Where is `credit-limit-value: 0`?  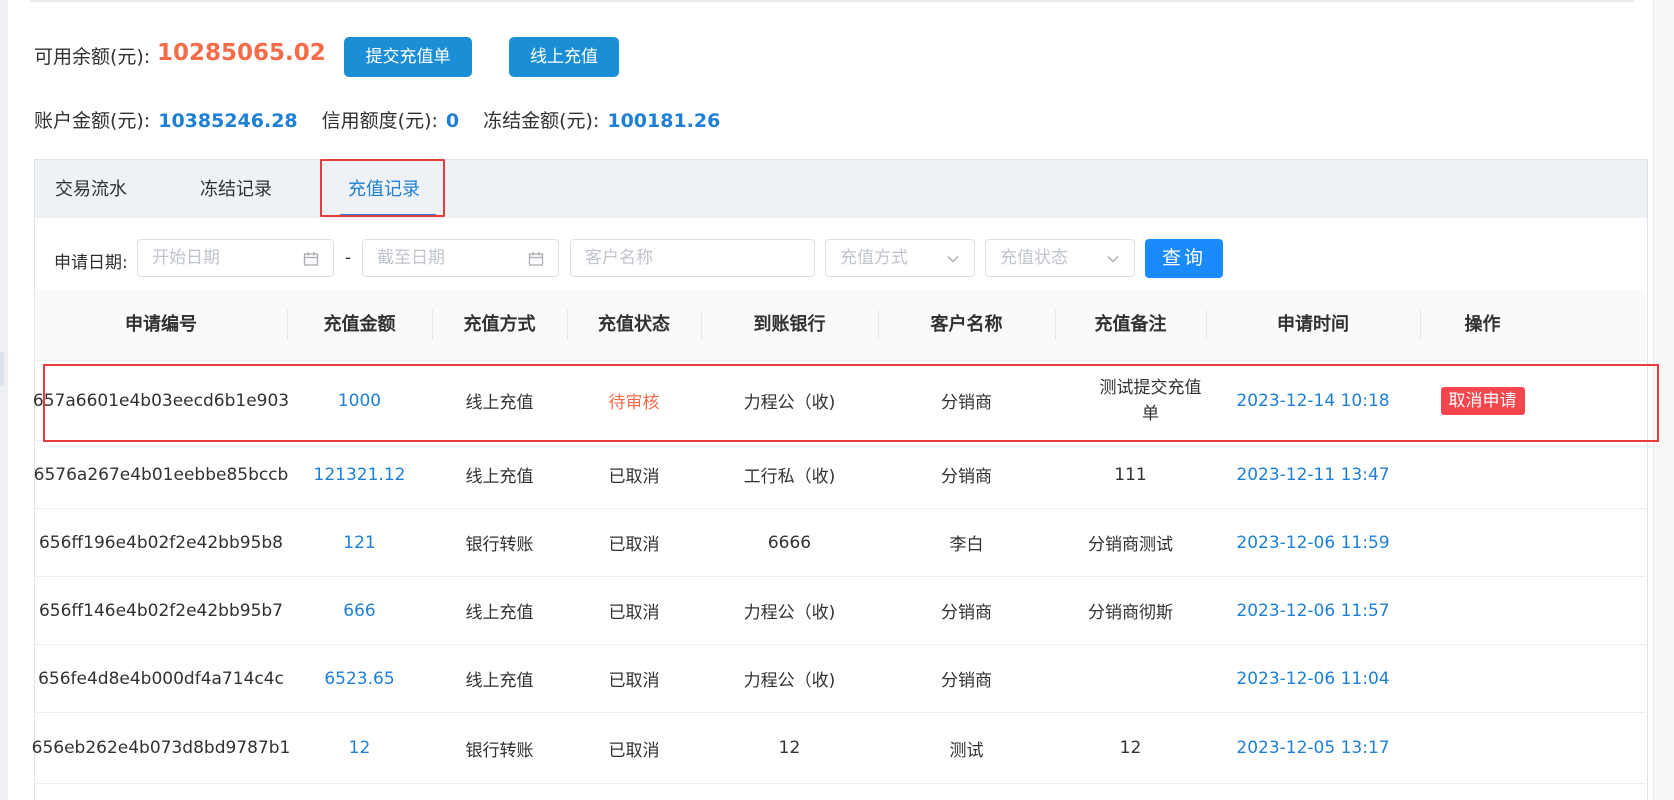 credit-limit-value: 0 is located at coordinates (452, 121).